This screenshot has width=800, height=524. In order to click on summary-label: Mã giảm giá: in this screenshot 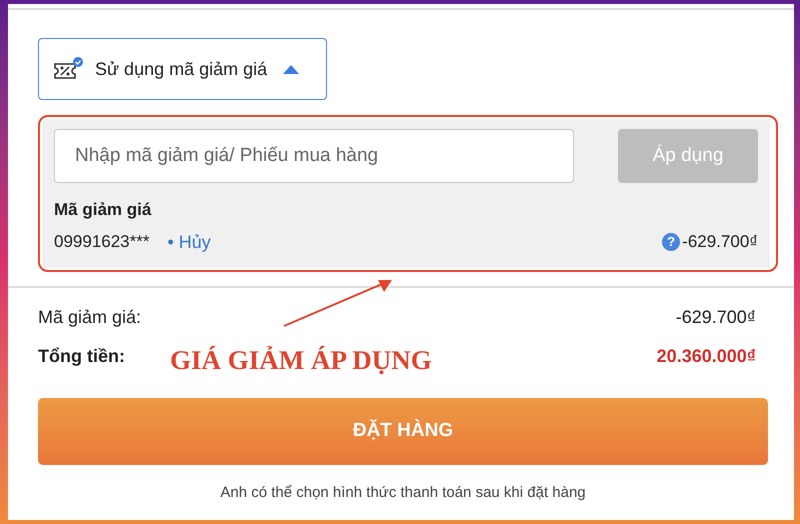, I will do `click(90, 317)`.